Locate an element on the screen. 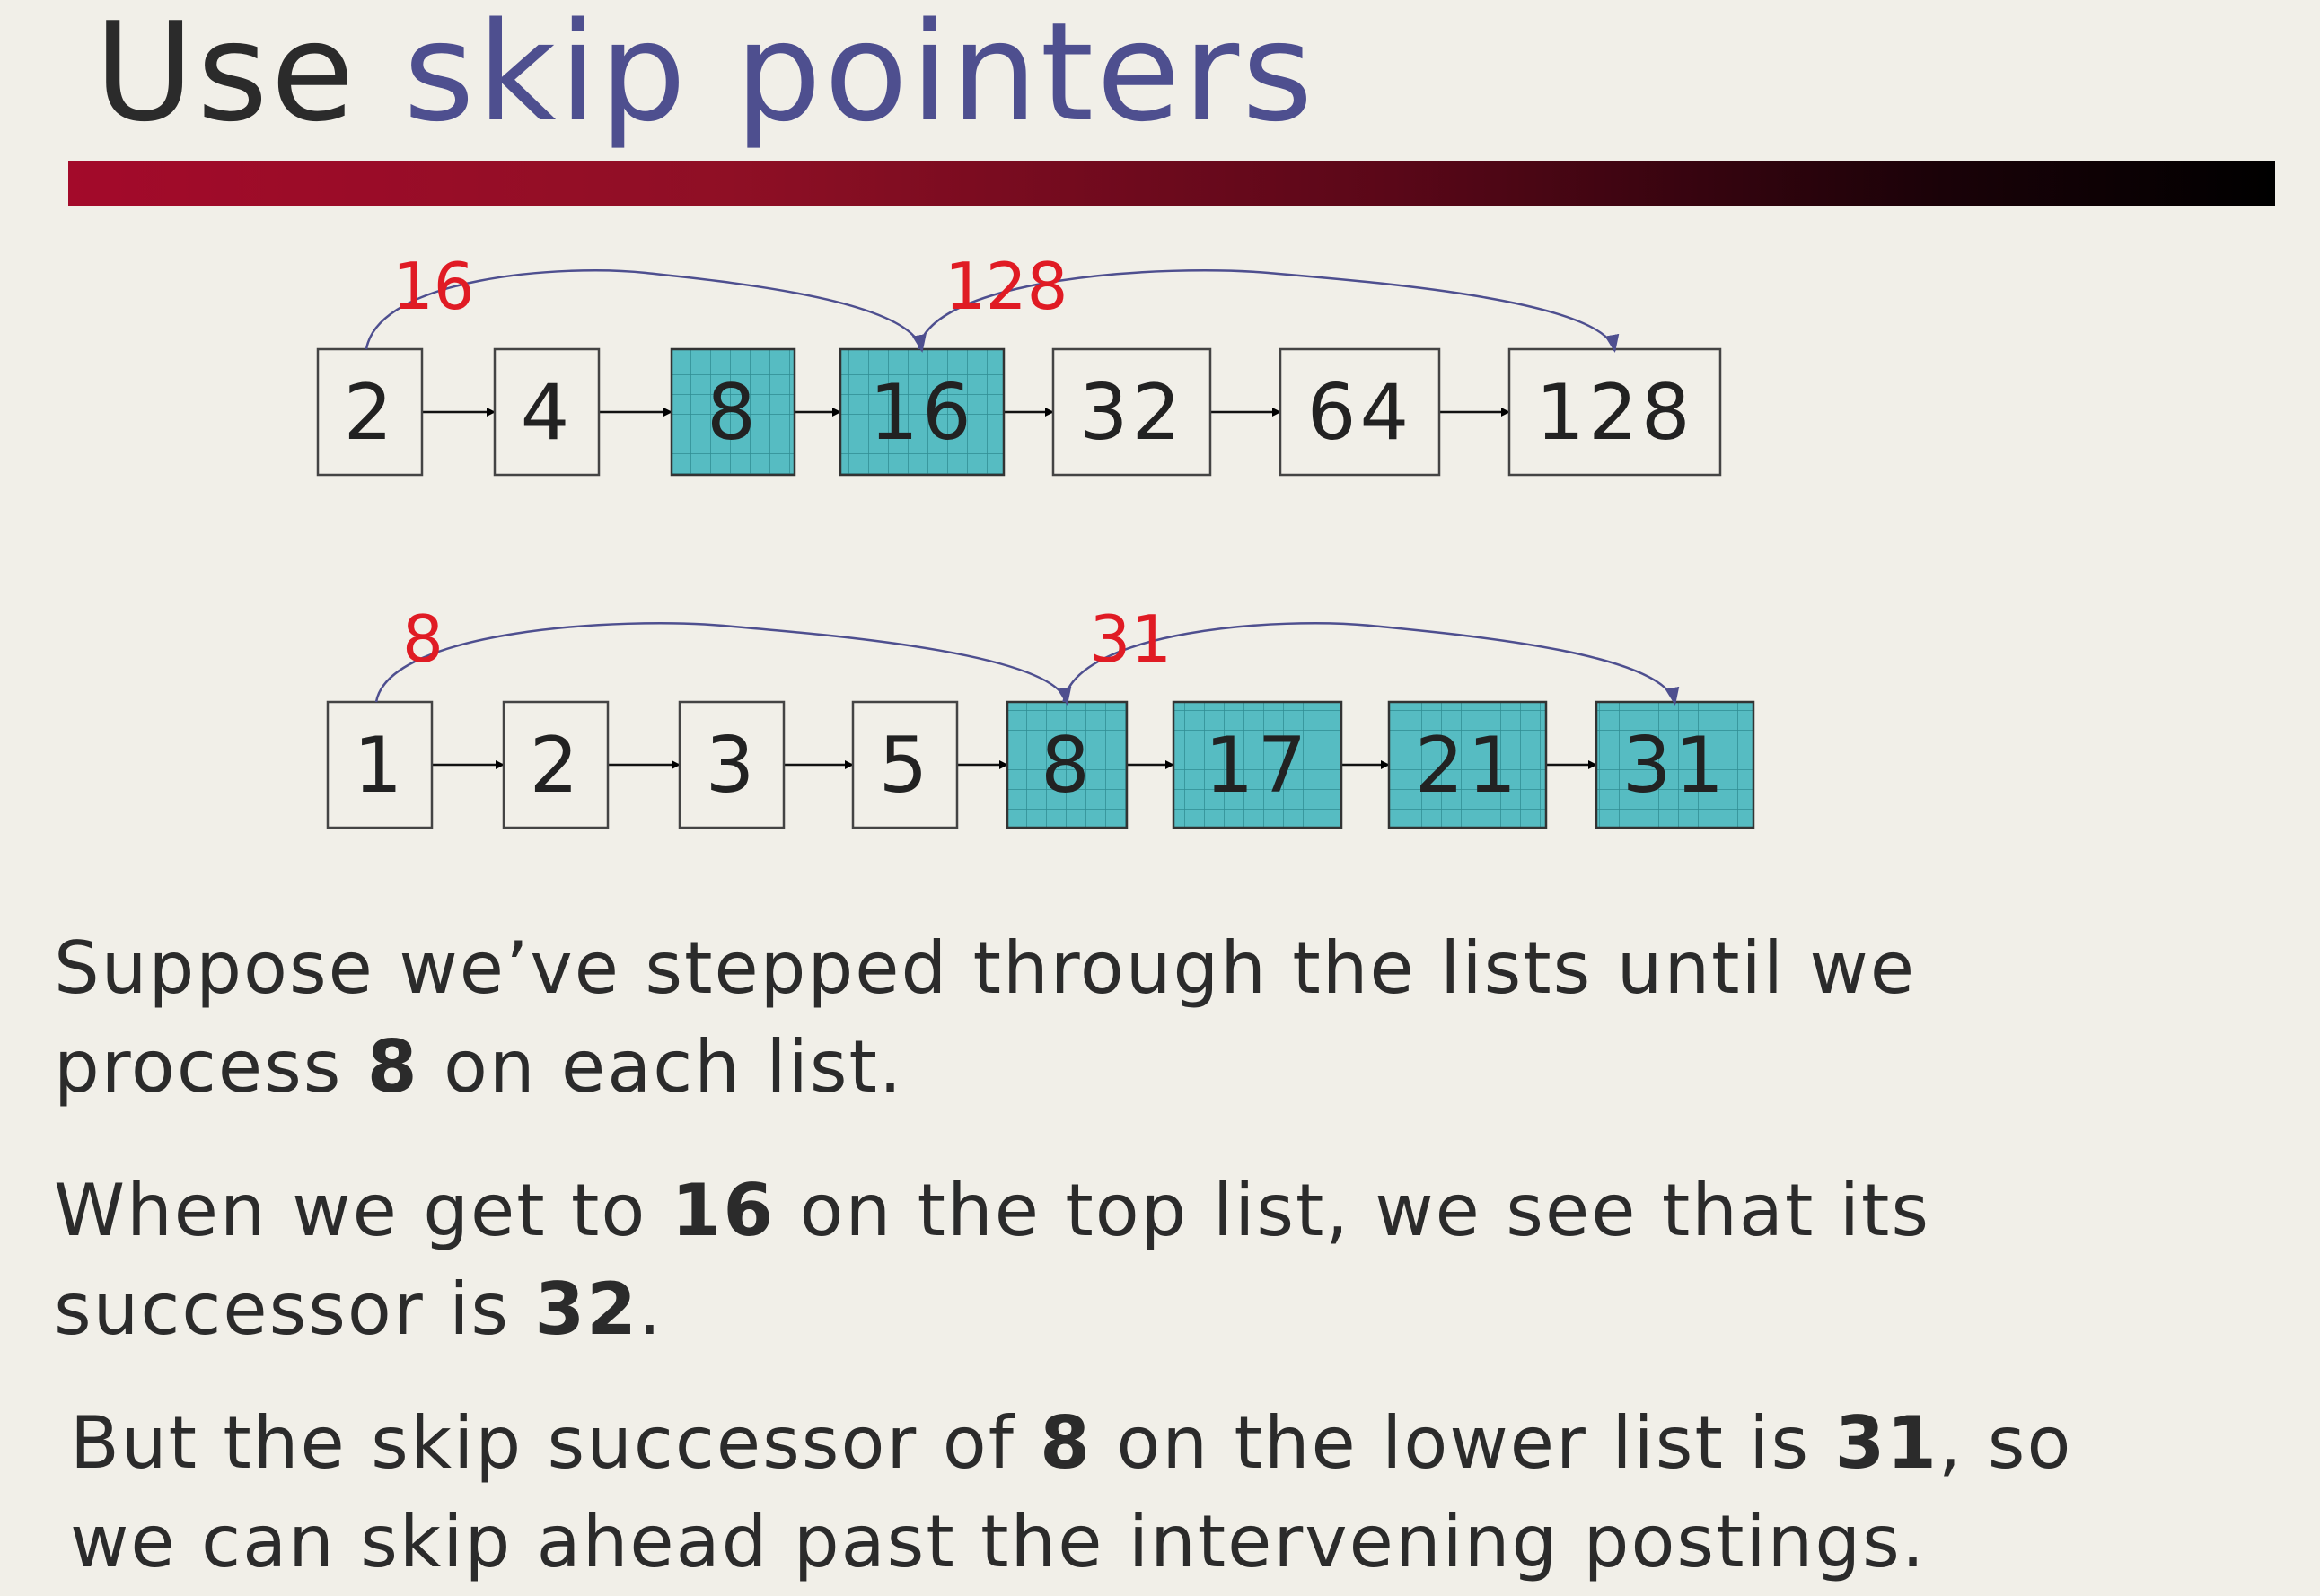 This screenshot has width=2320, height=1596. posting-value: 21 is located at coordinates (1467, 766).